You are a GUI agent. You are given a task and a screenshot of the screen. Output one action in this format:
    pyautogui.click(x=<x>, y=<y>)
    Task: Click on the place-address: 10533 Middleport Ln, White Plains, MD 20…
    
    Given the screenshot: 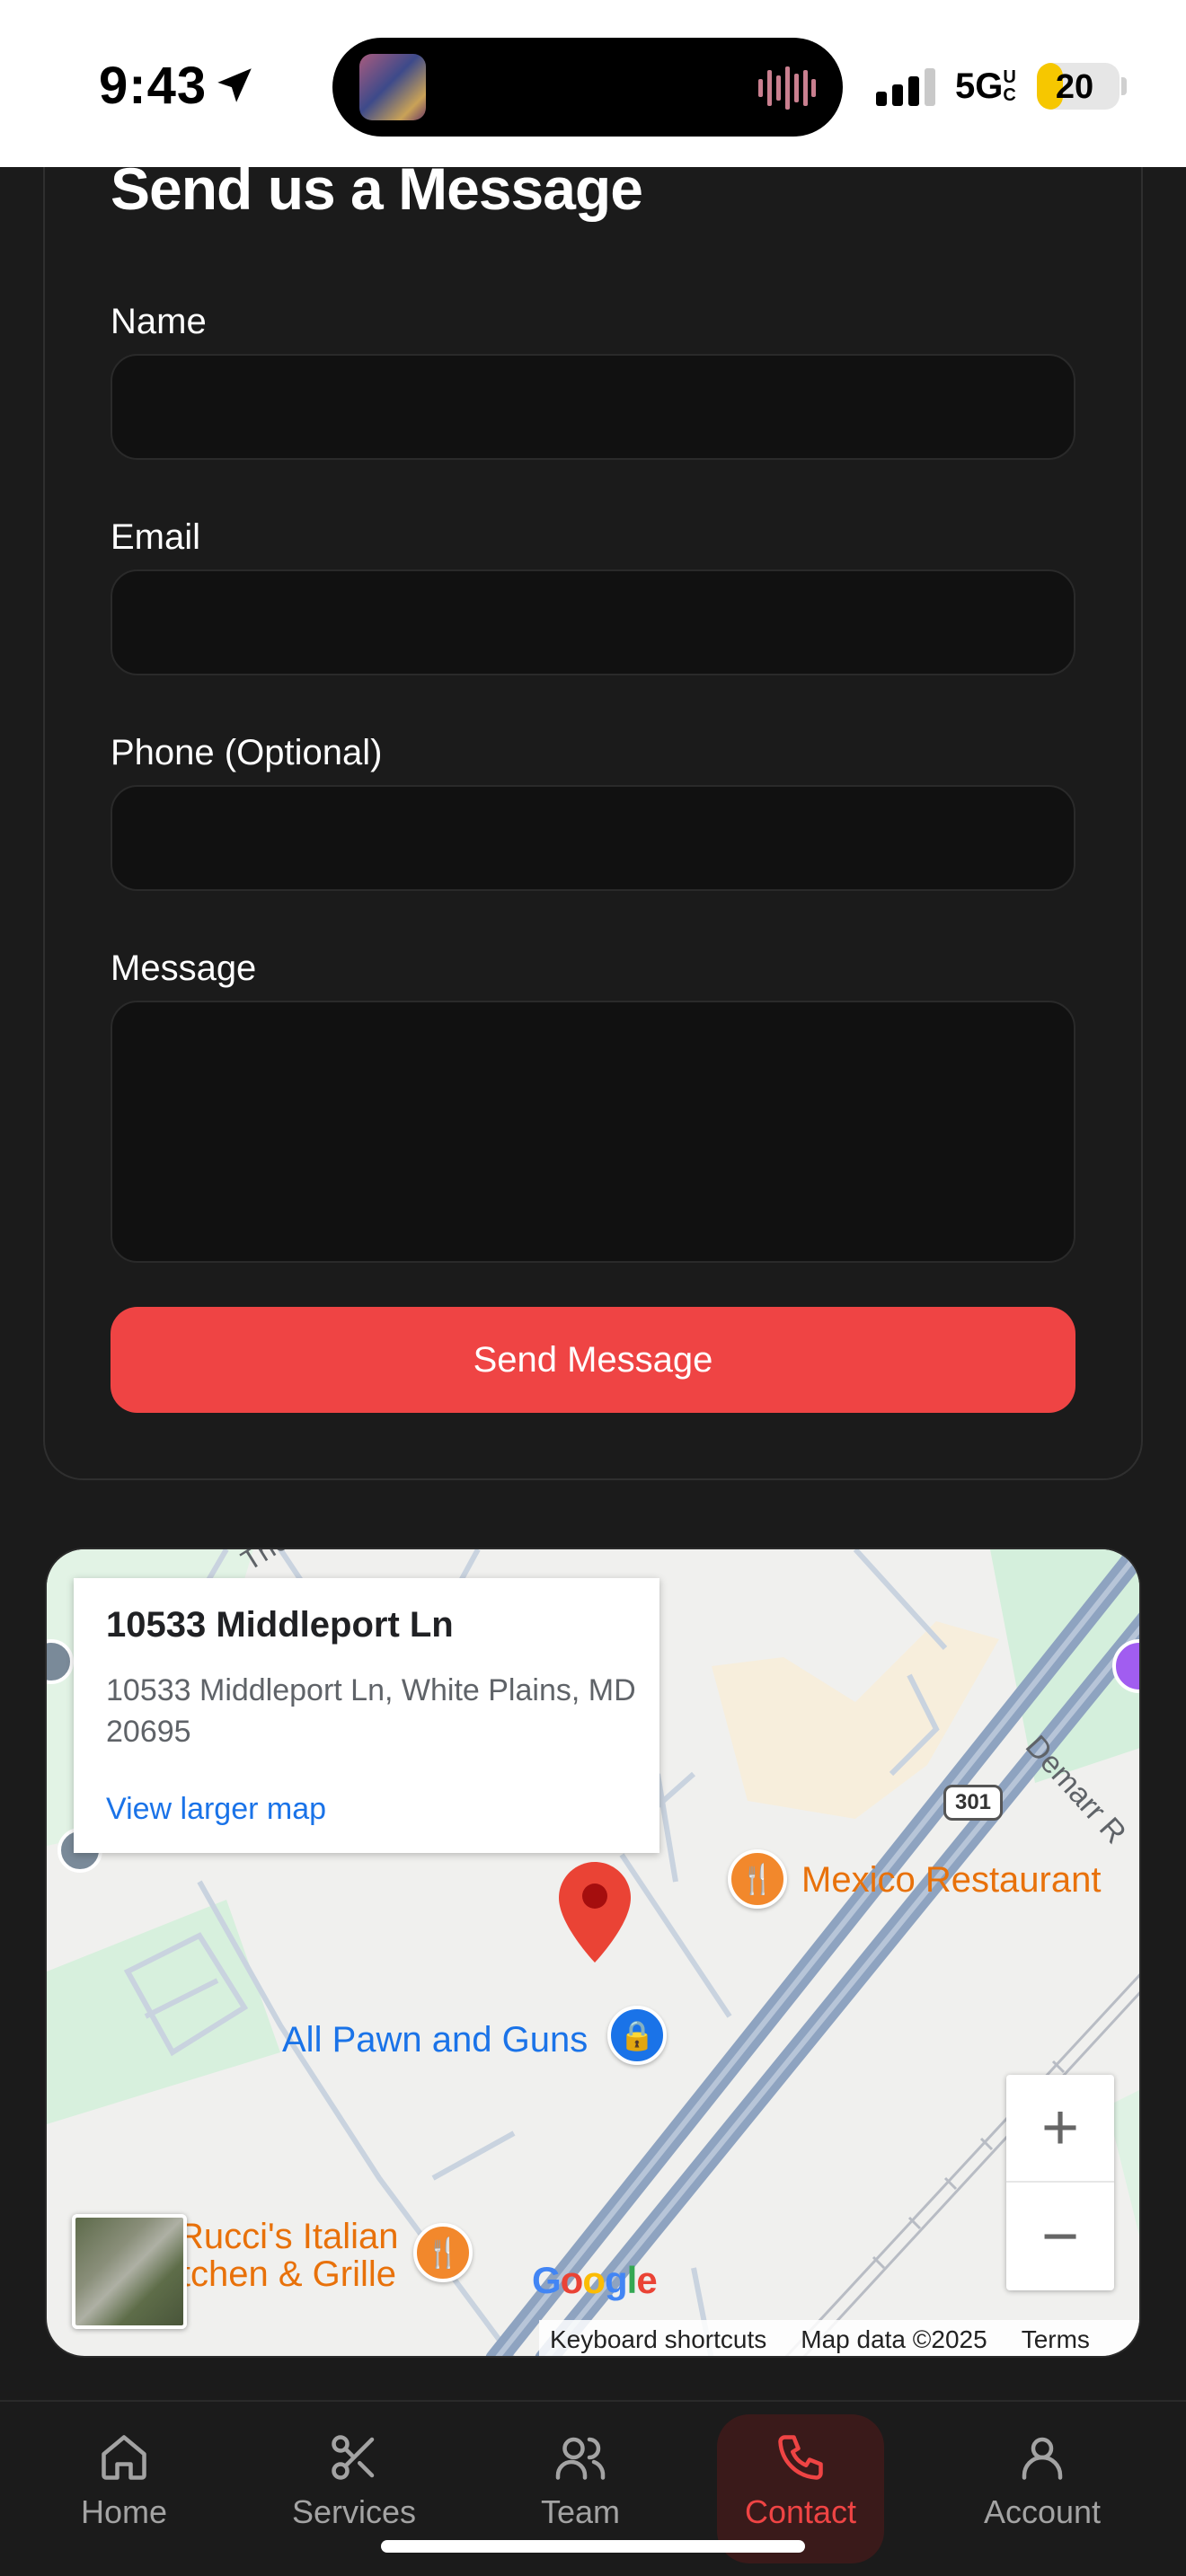 What is the action you would take?
    pyautogui.click(x=371, y=1711)
    